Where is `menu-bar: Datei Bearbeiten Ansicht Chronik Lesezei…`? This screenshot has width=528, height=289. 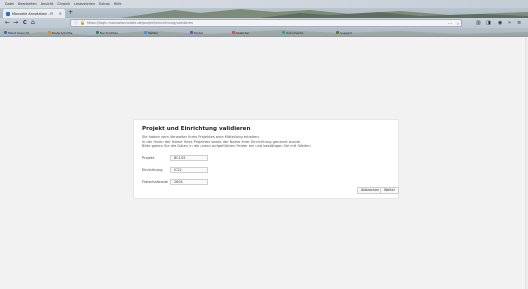 menu-bar: Datei Bearbeiten Ansicht Chronik Lesezei… is located at coordinates (264, 4).